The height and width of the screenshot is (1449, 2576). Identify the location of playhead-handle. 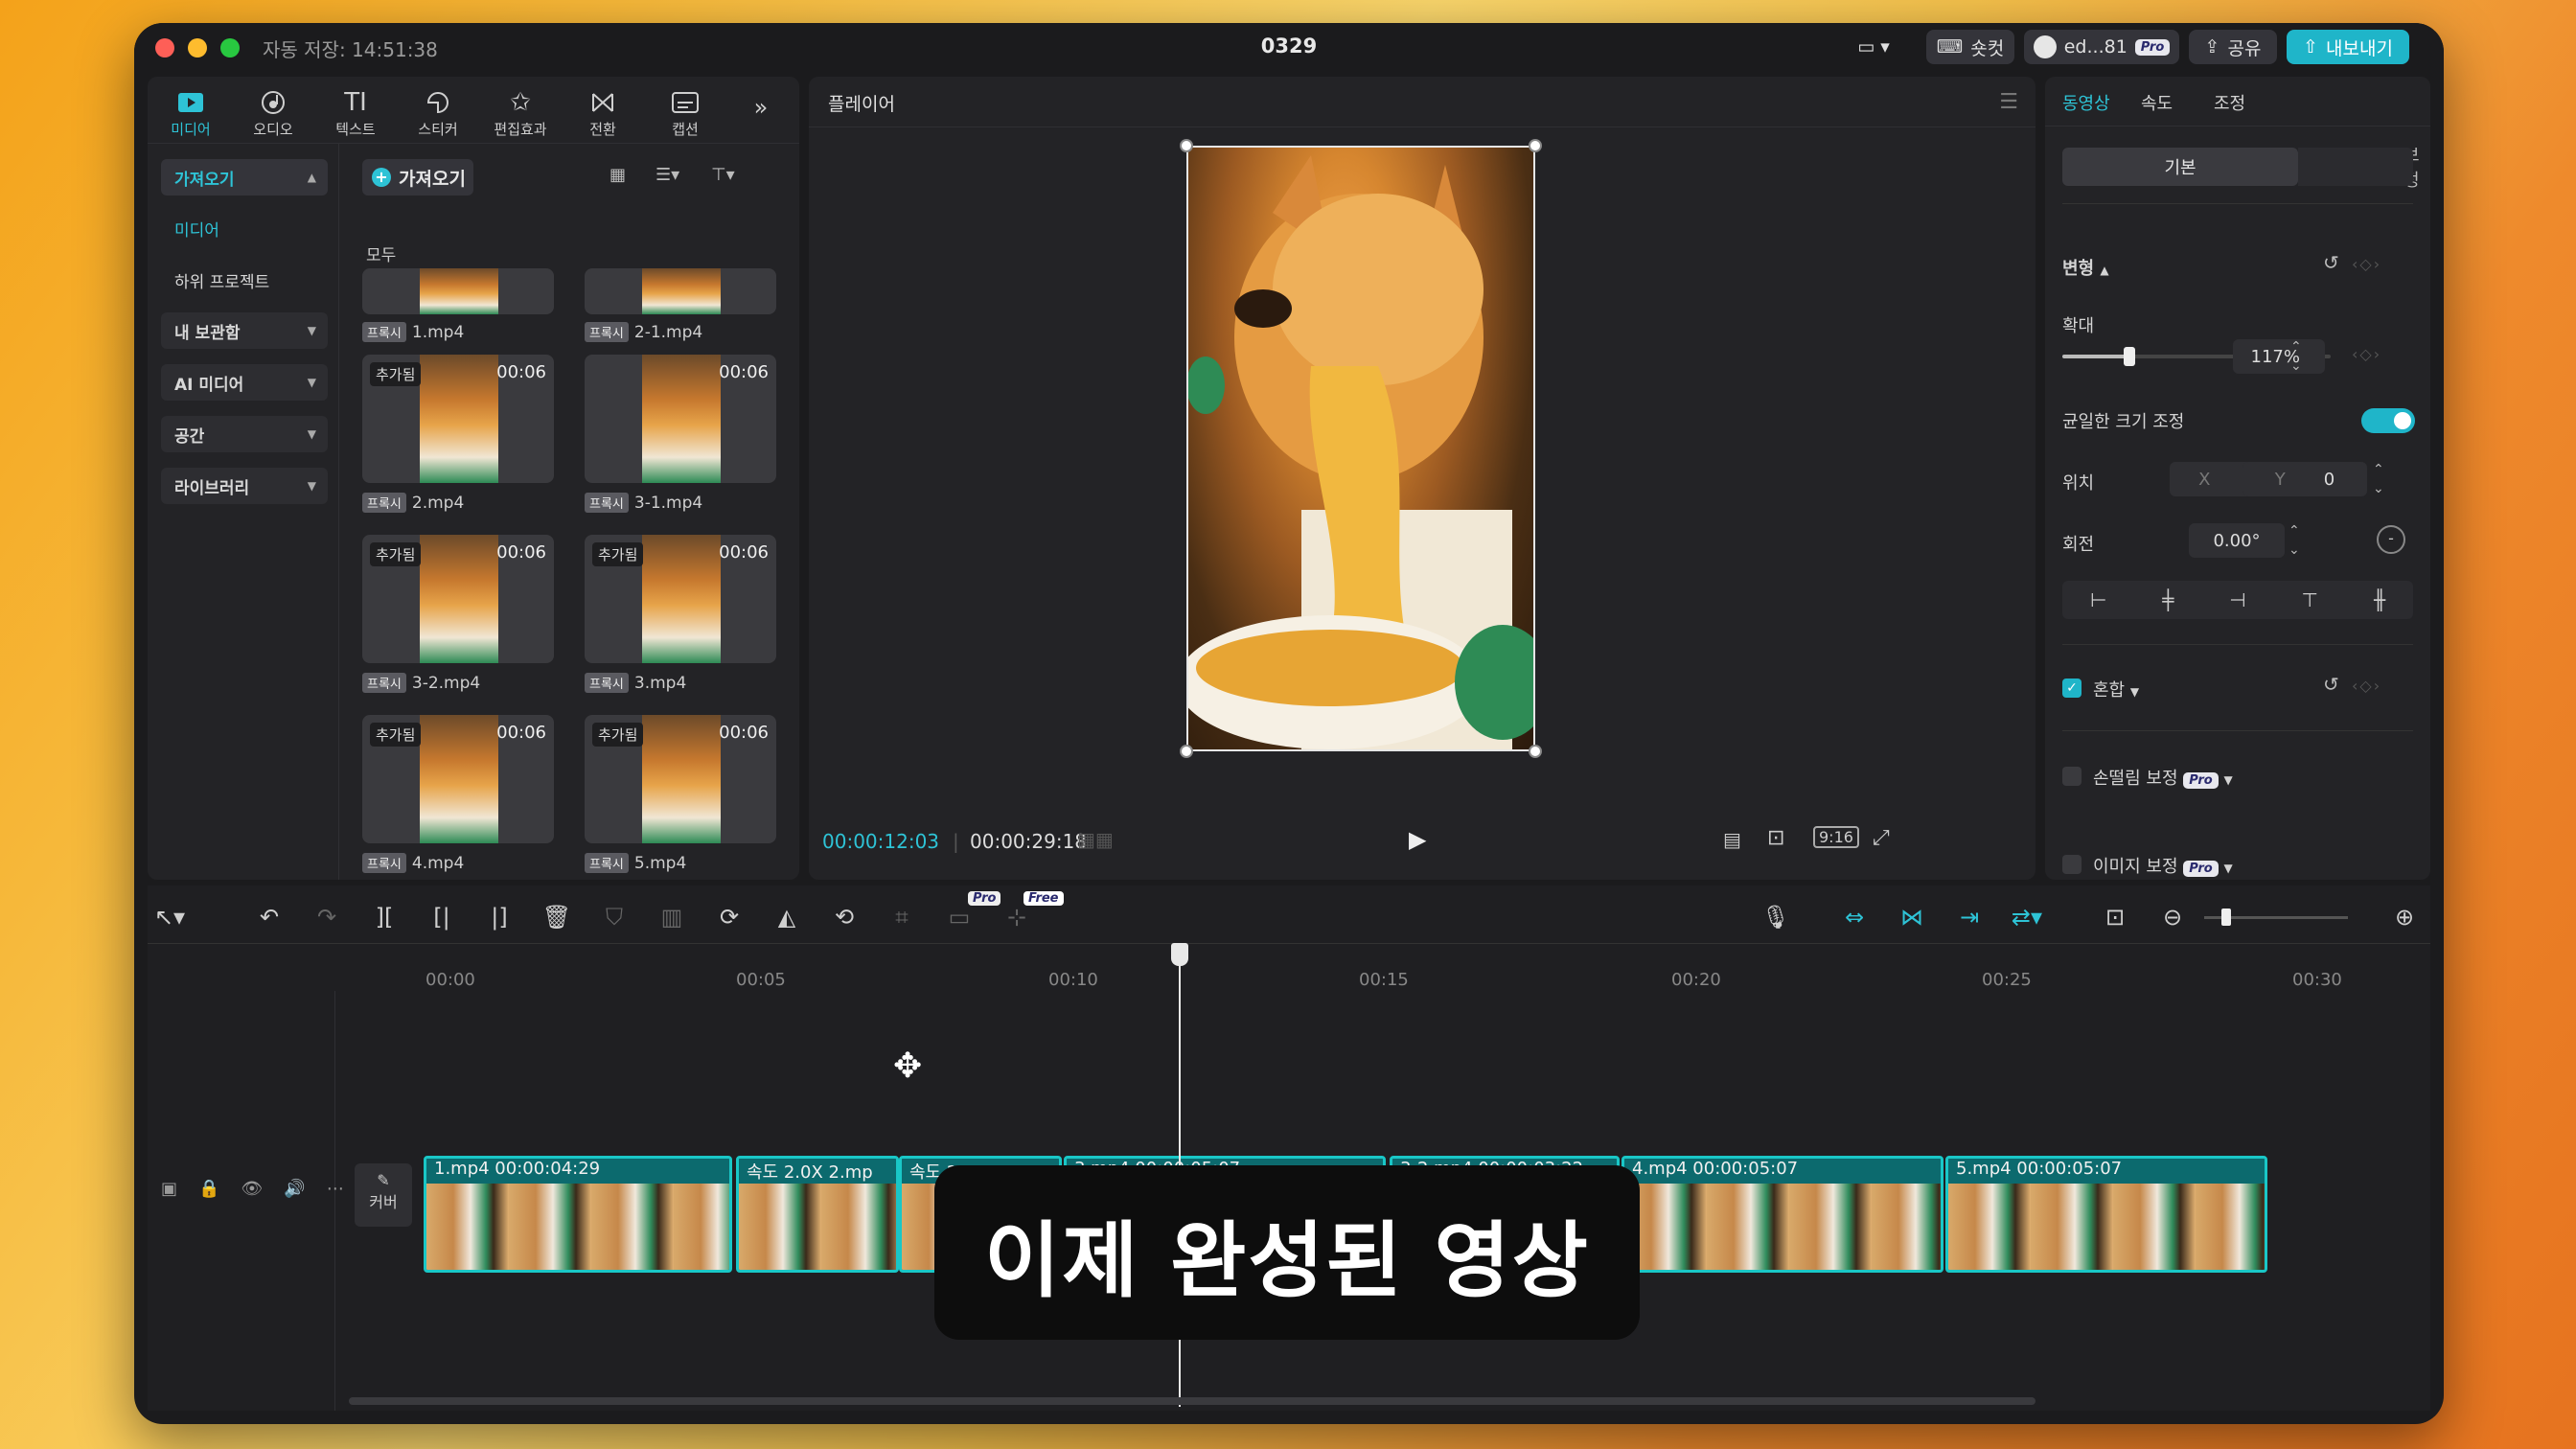
(1179, 954).